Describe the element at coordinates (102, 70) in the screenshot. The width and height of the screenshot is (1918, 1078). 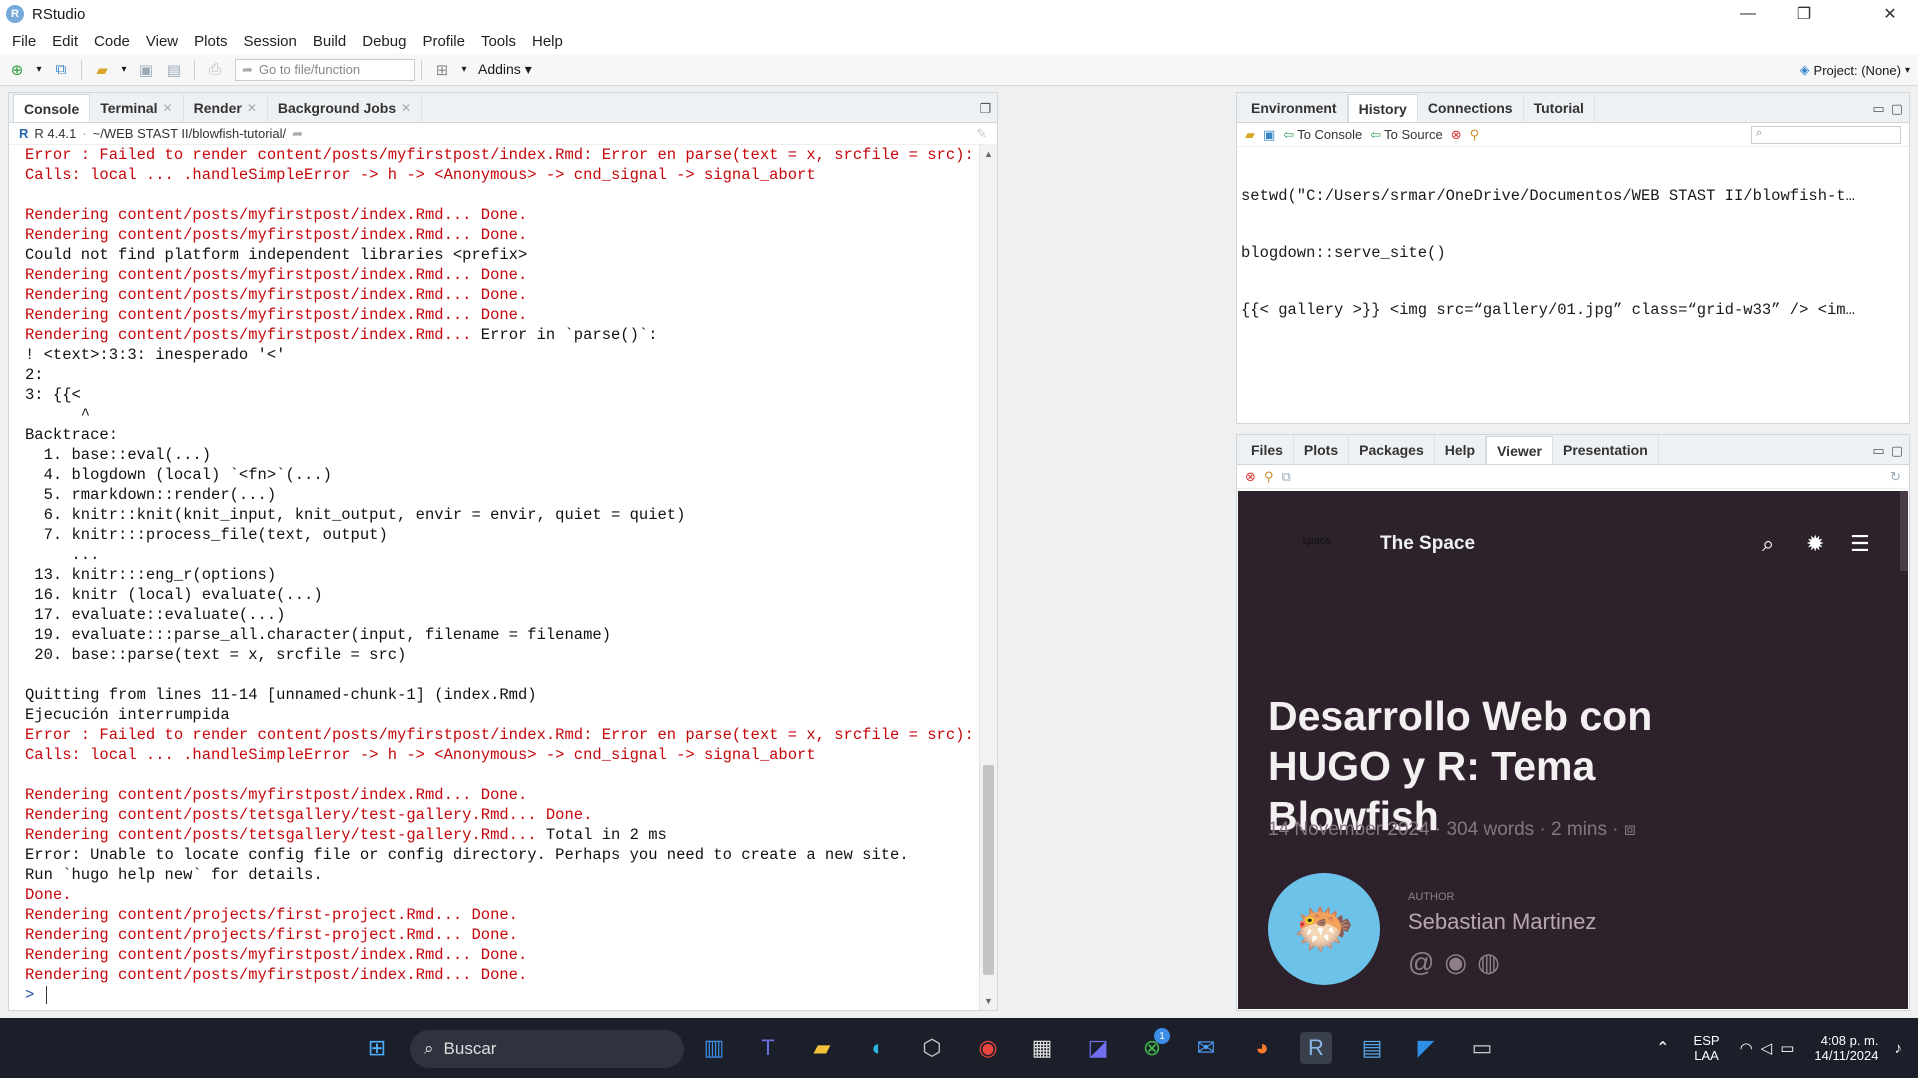
I see `open-folder-icon: ▰` at that location.